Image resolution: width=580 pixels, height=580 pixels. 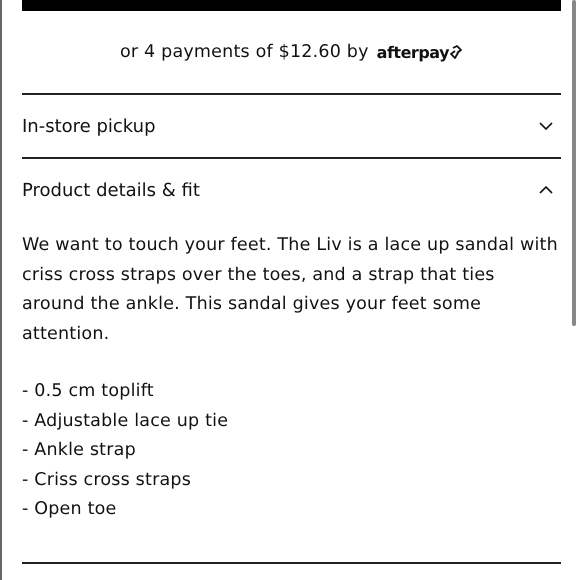 I want to click on feature-item: - Adjustable lace up tie, so click(x=126, y=421).